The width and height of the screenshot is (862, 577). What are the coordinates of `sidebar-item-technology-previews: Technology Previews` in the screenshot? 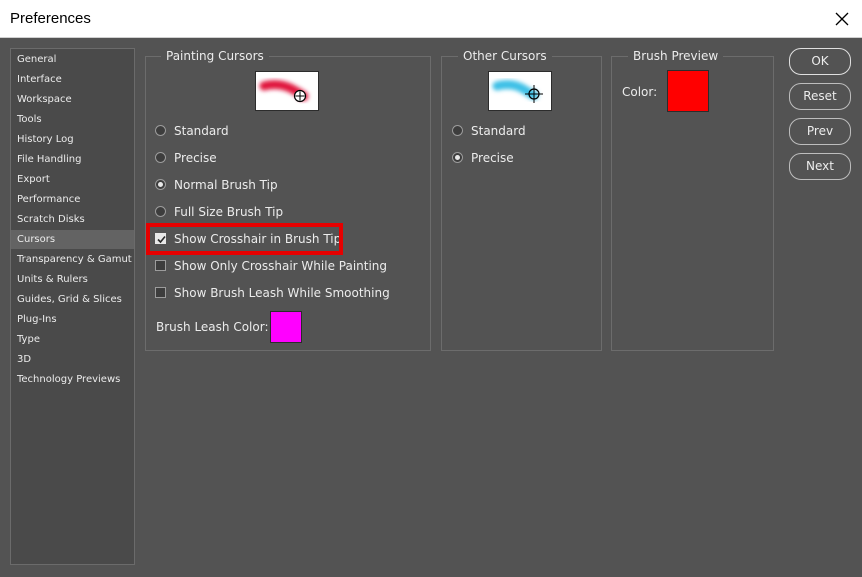 It's located at (72, 379).